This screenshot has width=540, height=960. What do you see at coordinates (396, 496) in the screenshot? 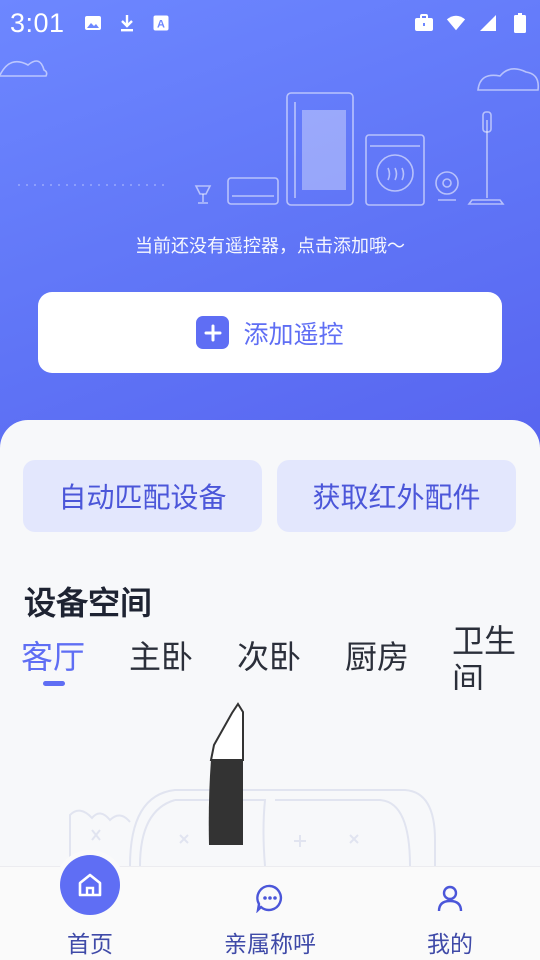
I see `get-ir-accessory-button: 获取红外配件` at bounding box center [396, 496].